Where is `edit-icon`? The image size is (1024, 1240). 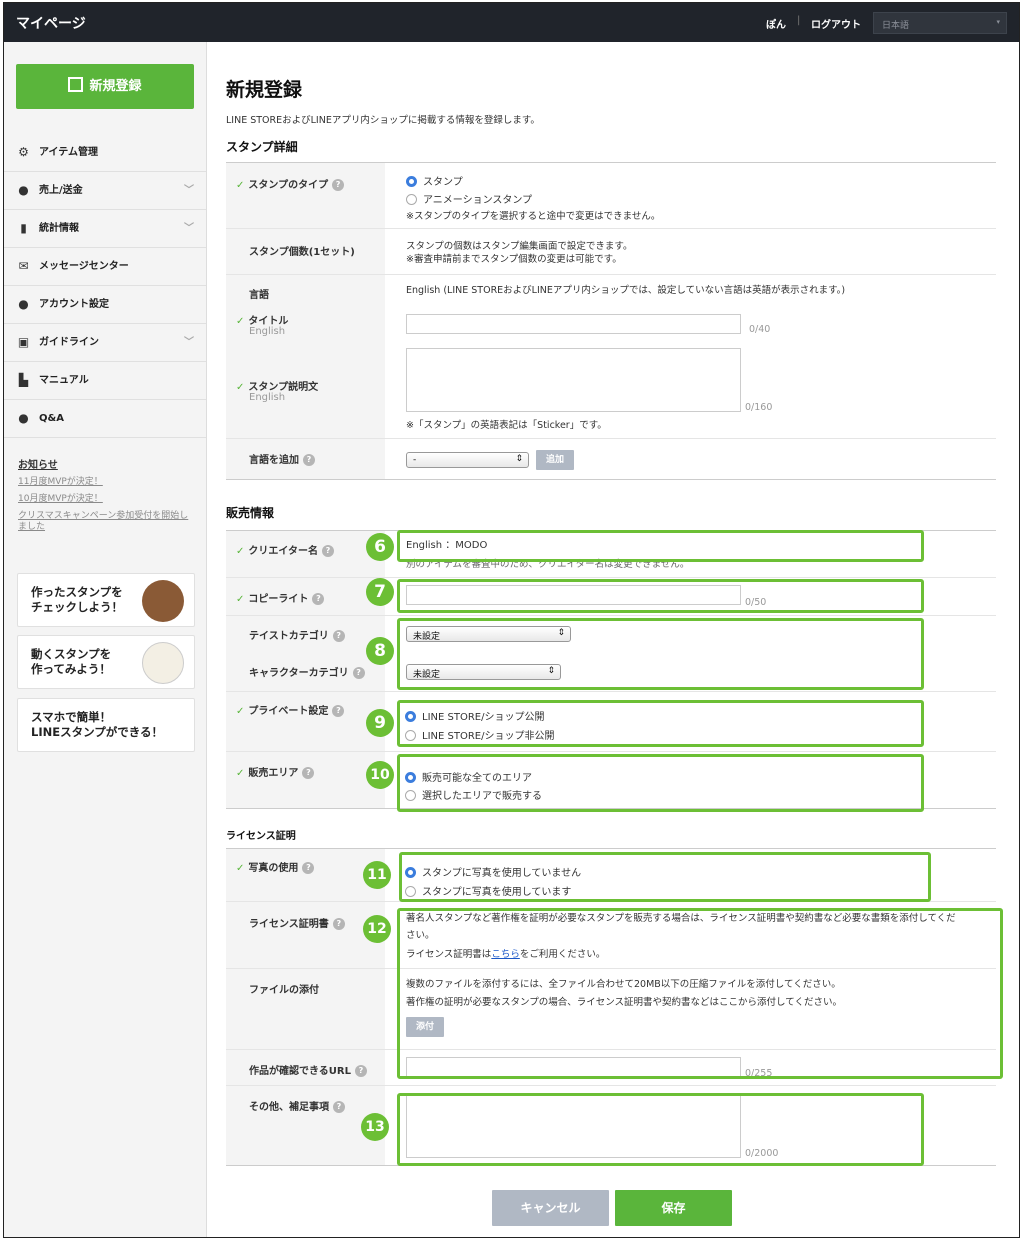 edit-icon is located at coordinates (76, 84).